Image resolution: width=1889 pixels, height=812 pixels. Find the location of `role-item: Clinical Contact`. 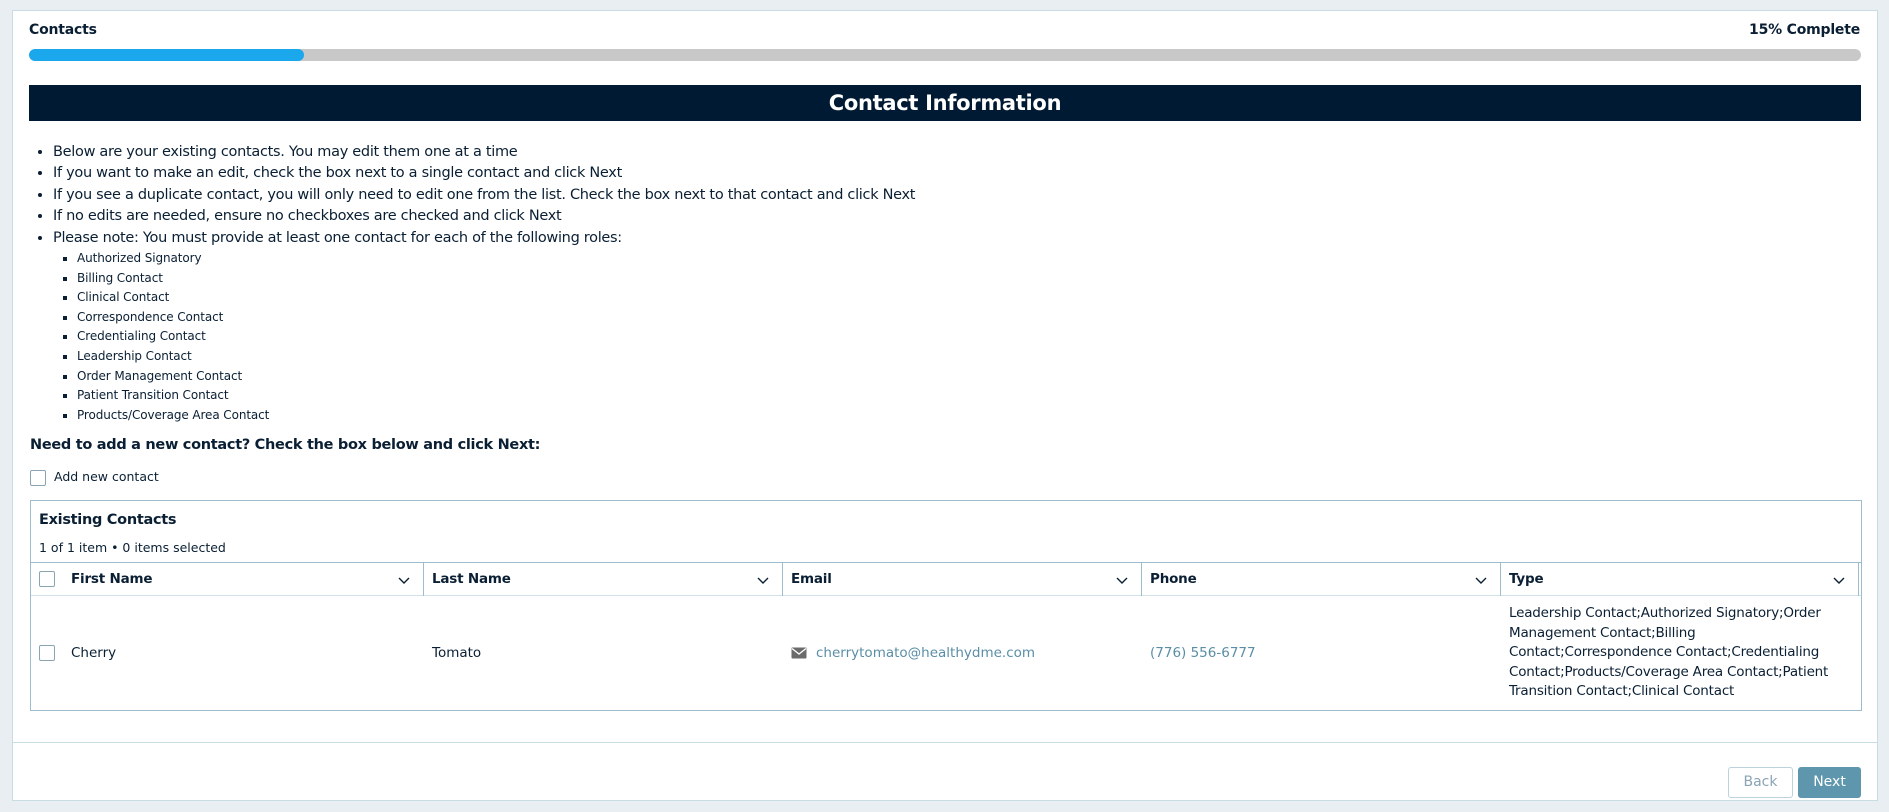

role-item: Clinical Contact is located at coordinates (496, 298).